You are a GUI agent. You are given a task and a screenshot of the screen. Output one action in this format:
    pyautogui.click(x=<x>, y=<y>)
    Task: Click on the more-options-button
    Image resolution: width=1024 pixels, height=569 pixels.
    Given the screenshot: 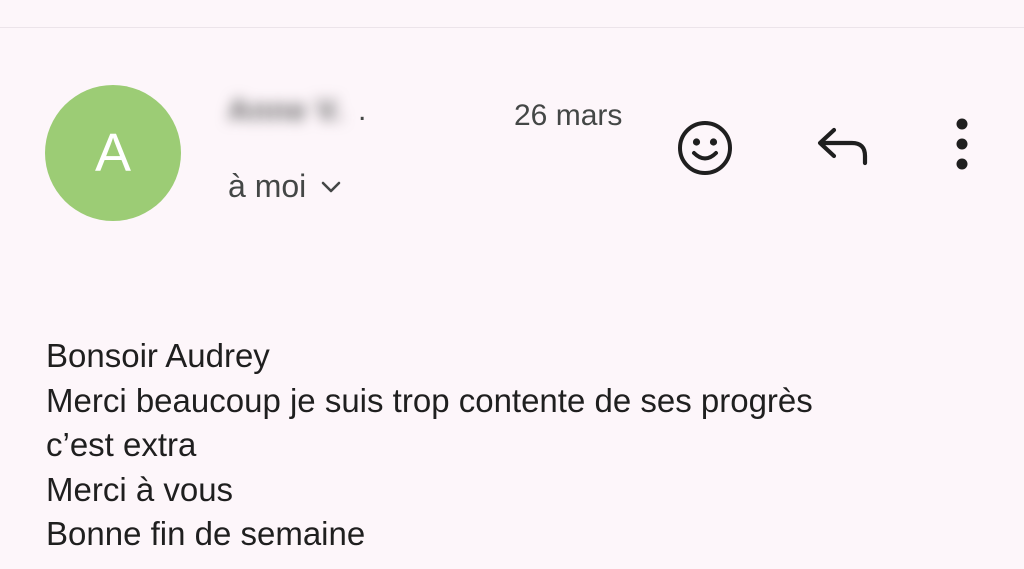 What is the action you would take?
    pyautogui.click(x=962, y=144)
    